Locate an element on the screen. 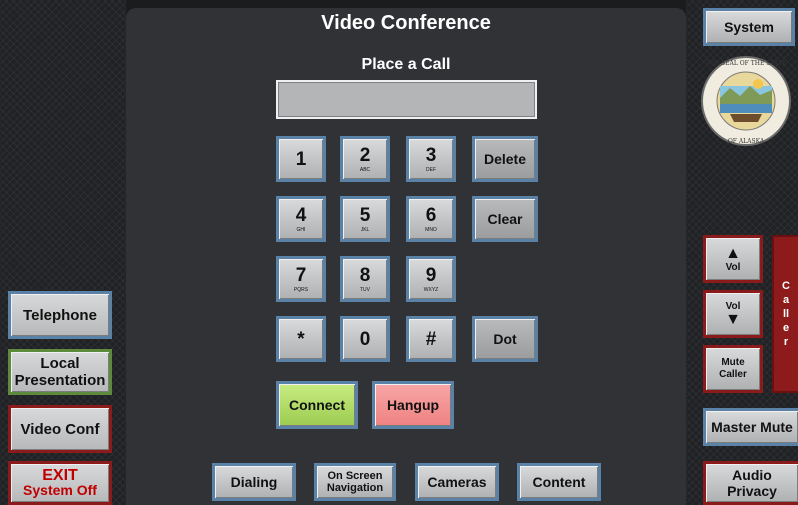 This screenshot has width=798, height=505. key-0-digit: 0 is located at coordinates (365, 339).